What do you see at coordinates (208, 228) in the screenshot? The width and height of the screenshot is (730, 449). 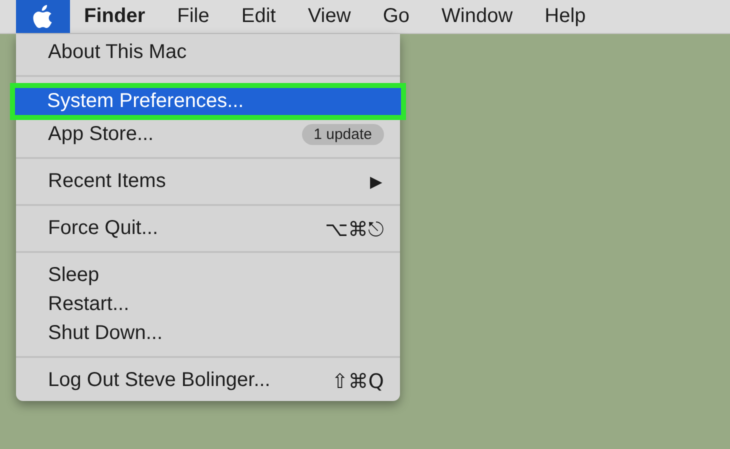 I see `menu-item: Force Quit... ⌥⌘⎋` at bounding box center [208, 228].